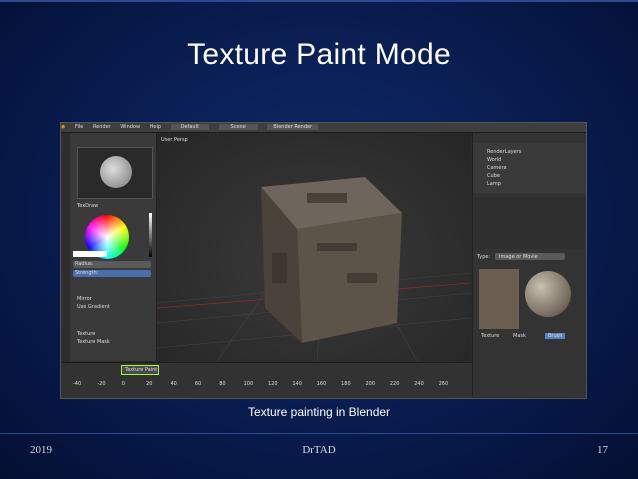 Image resolution: width=638 pixels, height=479 pixels. What do you see at coordinates (504, 152) in the screenshot?
I see `outliner-item-renderlayers: RenderLayers` at bounding box center [504, 152].